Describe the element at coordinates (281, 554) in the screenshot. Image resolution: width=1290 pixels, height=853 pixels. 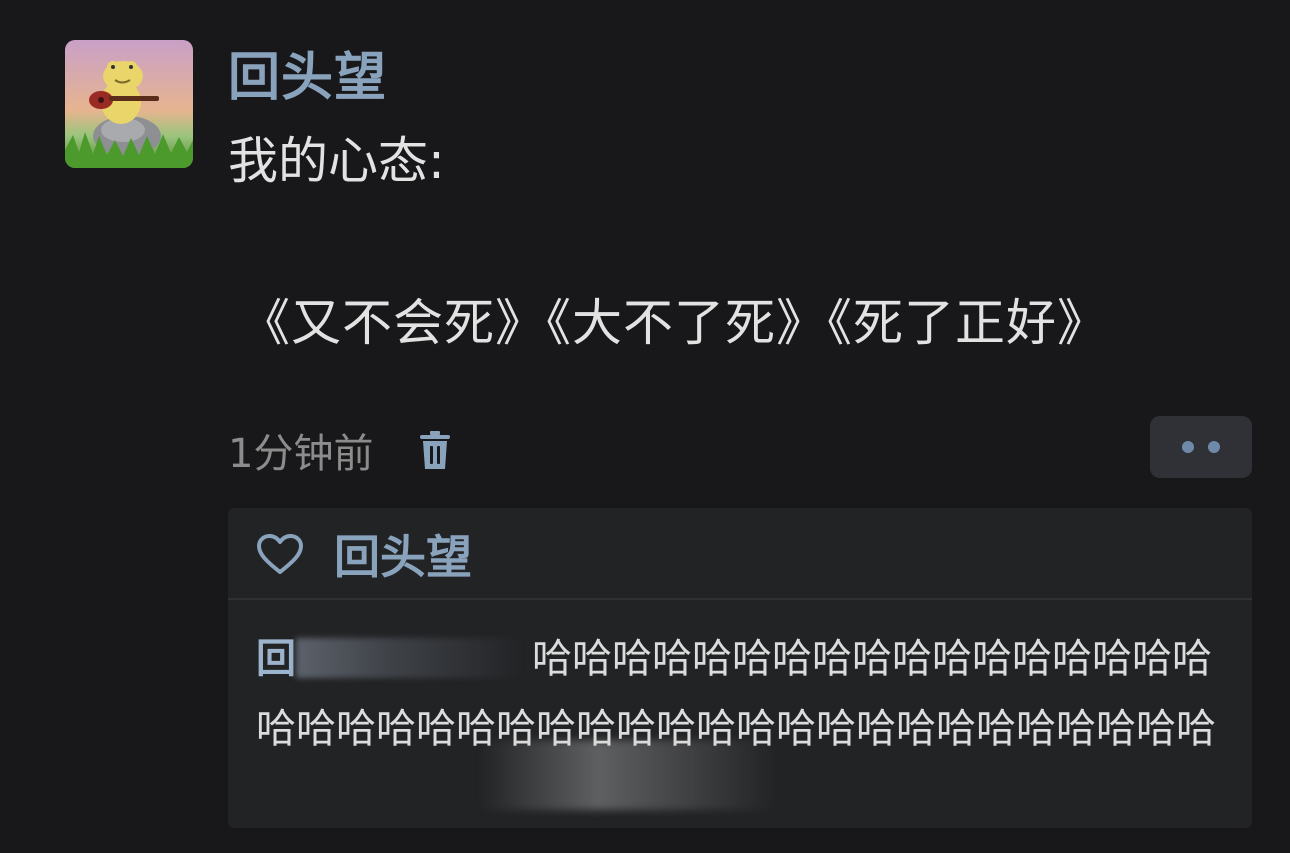
I see `heart-icon` at that location.